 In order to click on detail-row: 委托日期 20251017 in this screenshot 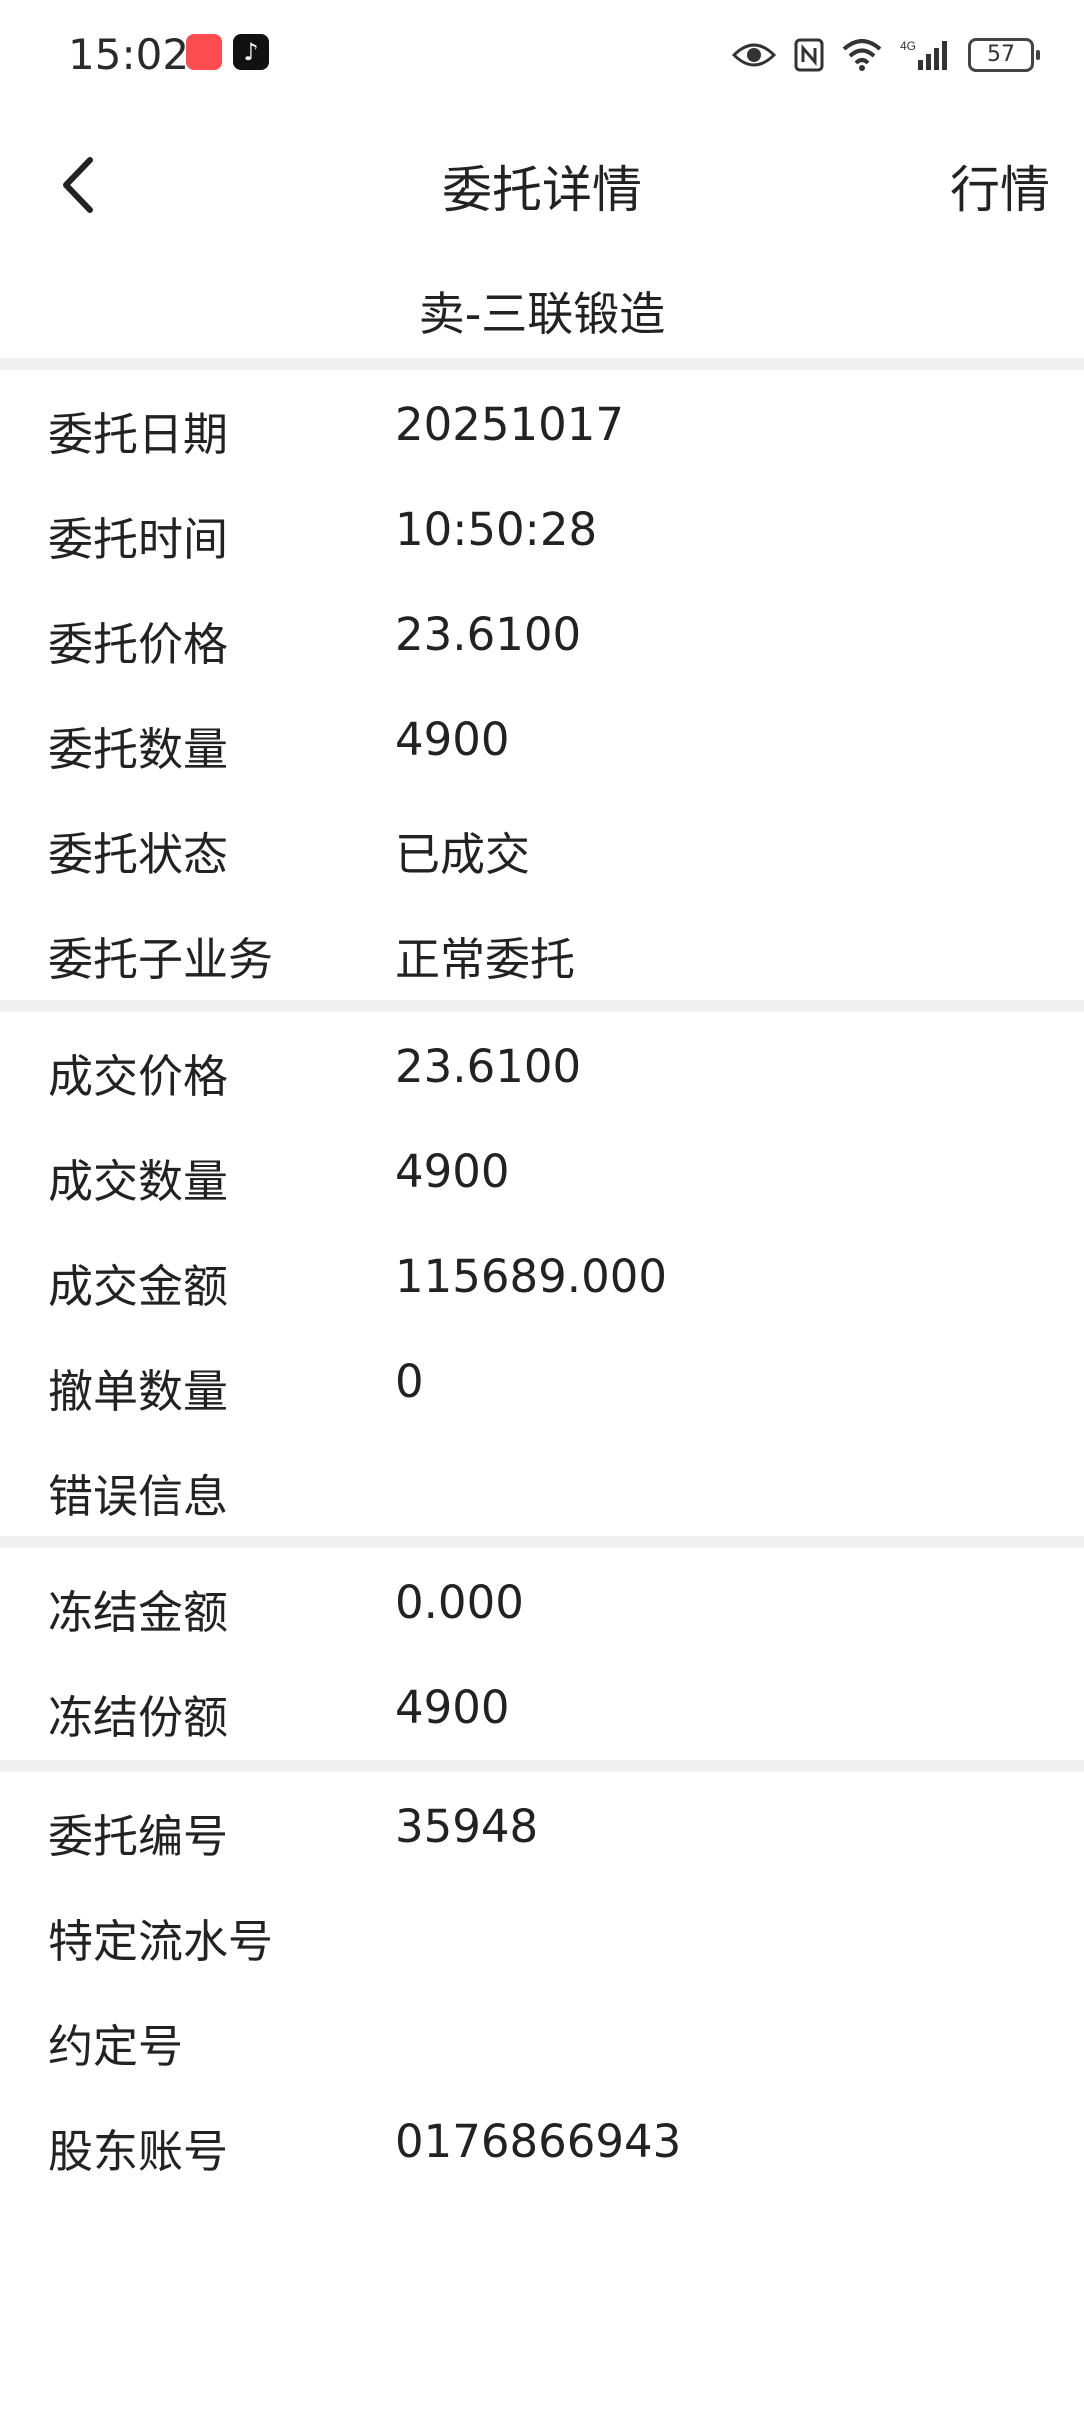, I will do `click(542, 422)`.